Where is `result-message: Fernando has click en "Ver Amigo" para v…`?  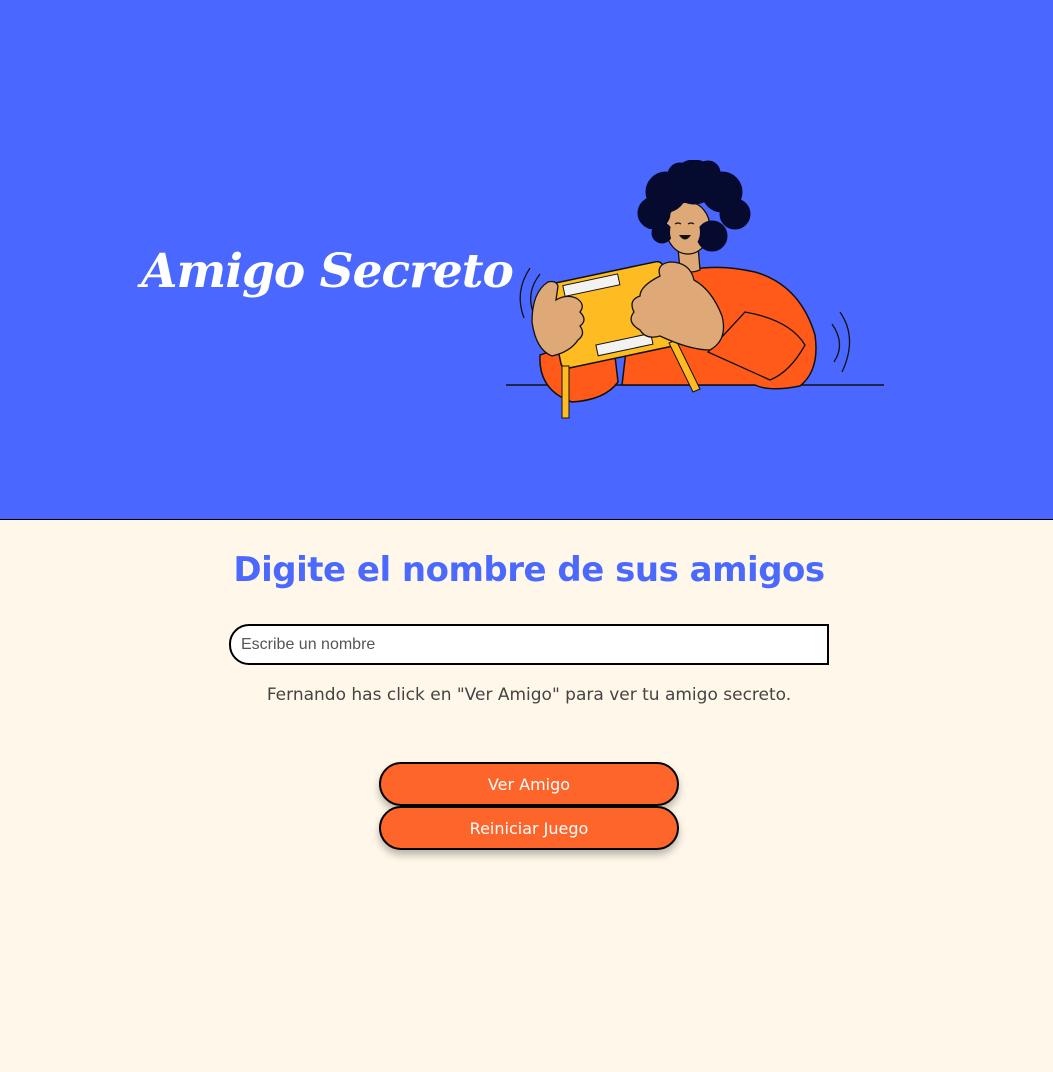
result-message: Fernando has click en "Ver Amigo" para v… is located at coordinates (529, 695).